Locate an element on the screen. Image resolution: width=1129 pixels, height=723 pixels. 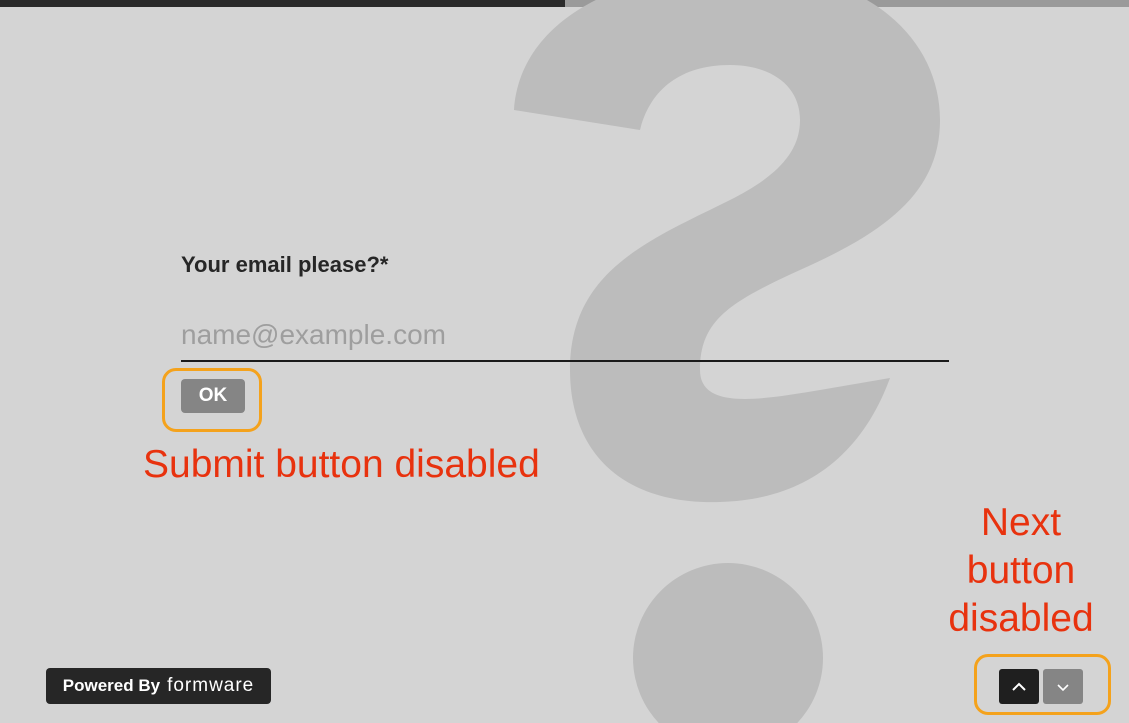
next-question-button is located at coordinates (1063, 686).